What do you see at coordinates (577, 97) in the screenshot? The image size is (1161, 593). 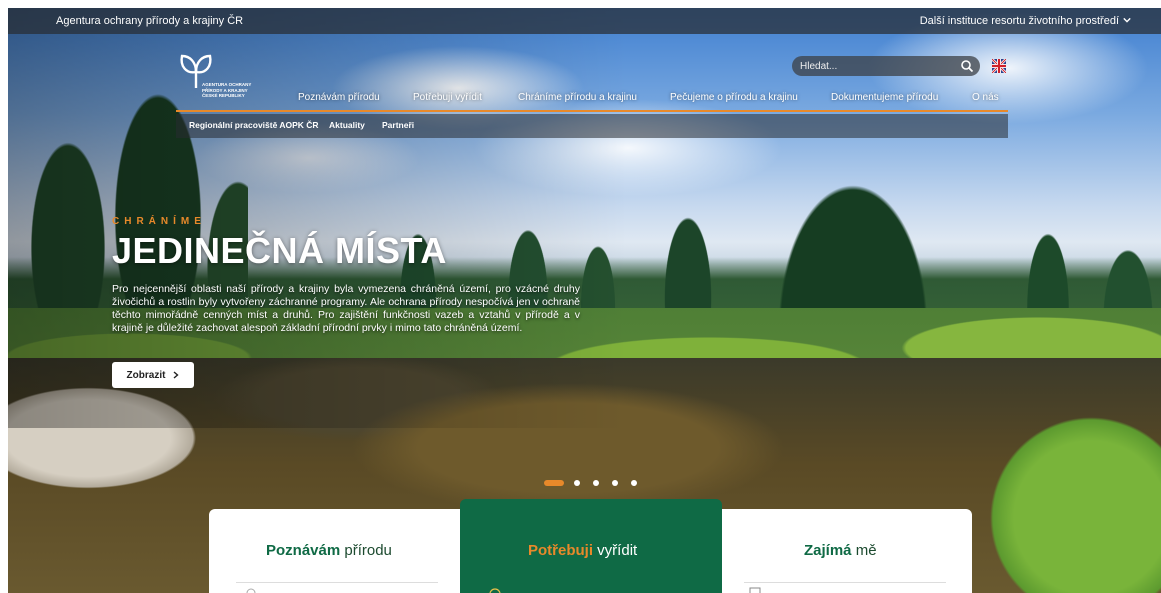 I see `nav-chranime-prirodu: Chráníme přírodu a krajinu` at bounding box center [577, 97].